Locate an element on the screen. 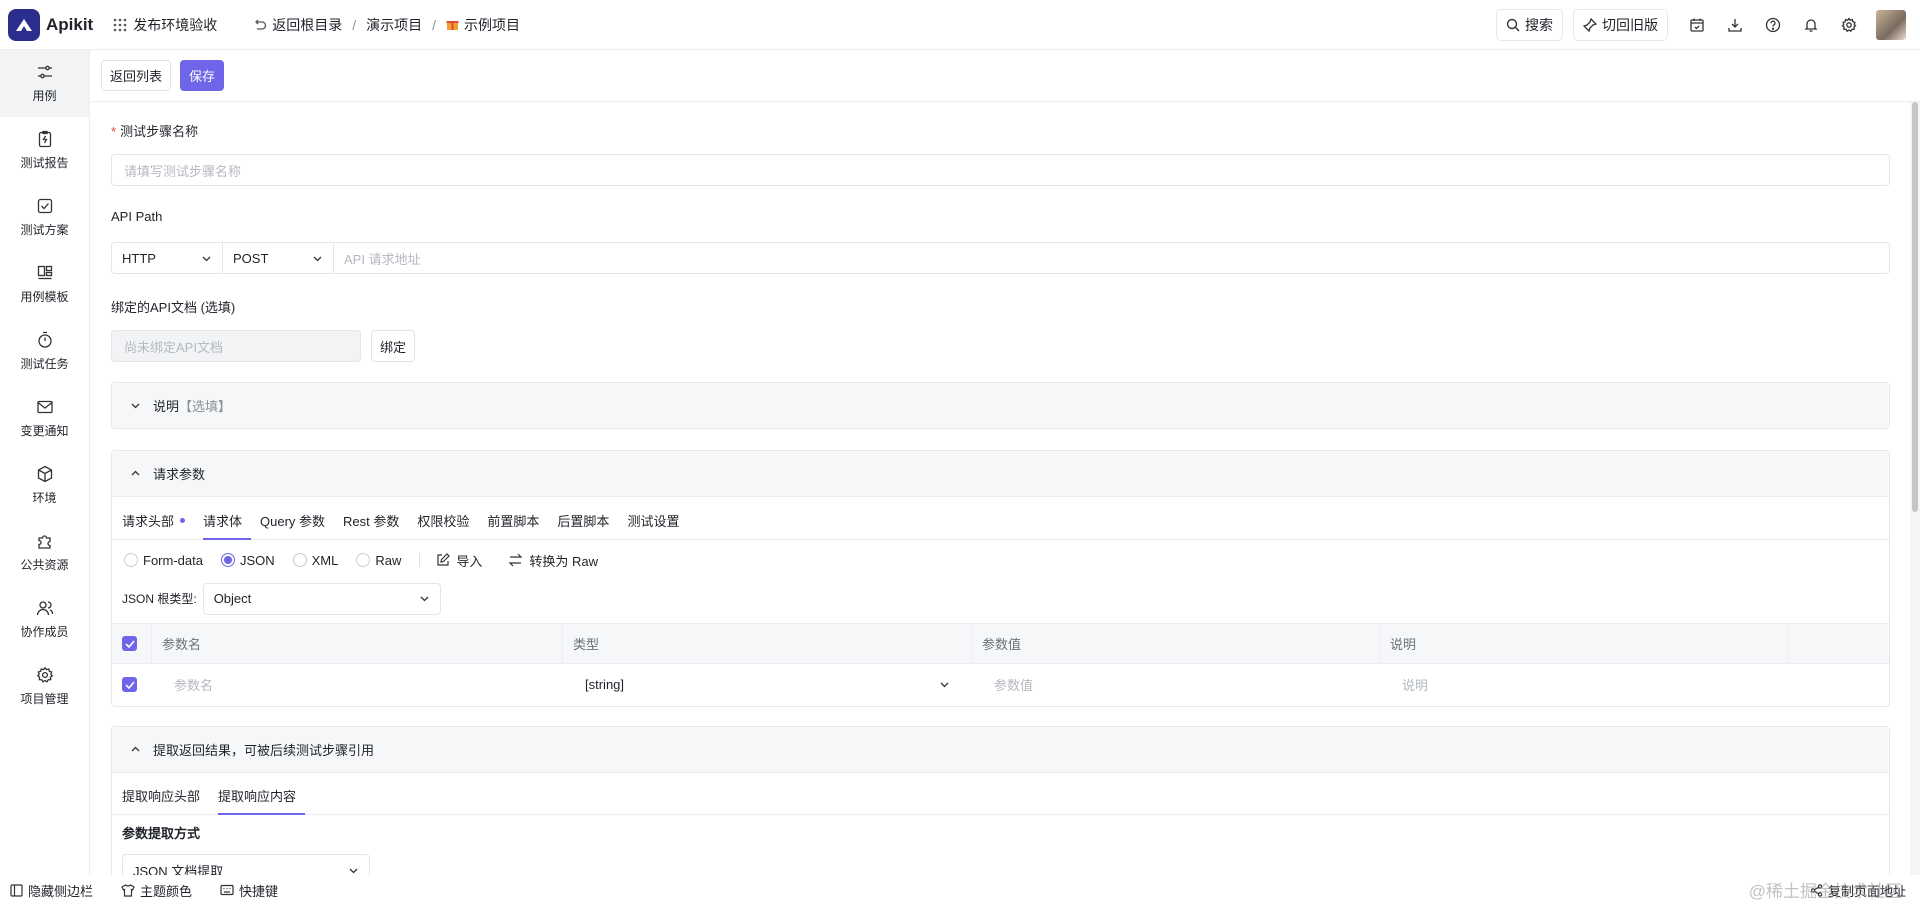 The image size is (1920, 905). help-icon is located at coordinates (1773, 25).